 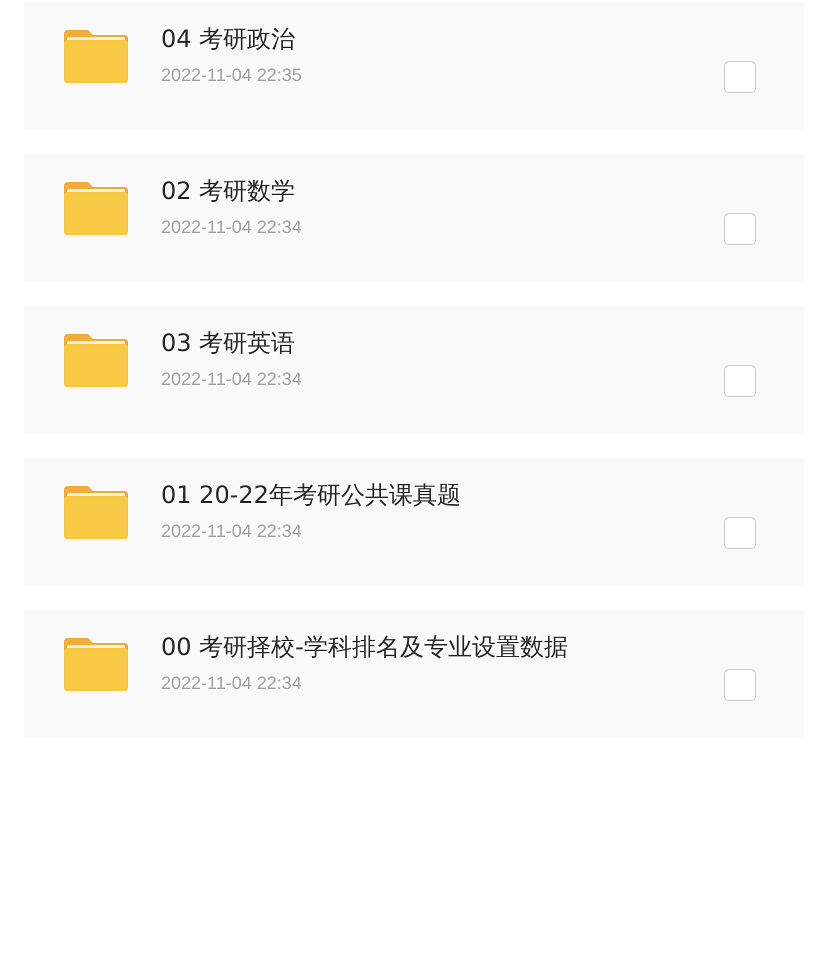 What do you see at coordinates (414, 522) in the screenshot?
I see `folder-card: 01 20-22年考研公共课真题 2022-11-04 22:34` at bounding box center [414, 522].